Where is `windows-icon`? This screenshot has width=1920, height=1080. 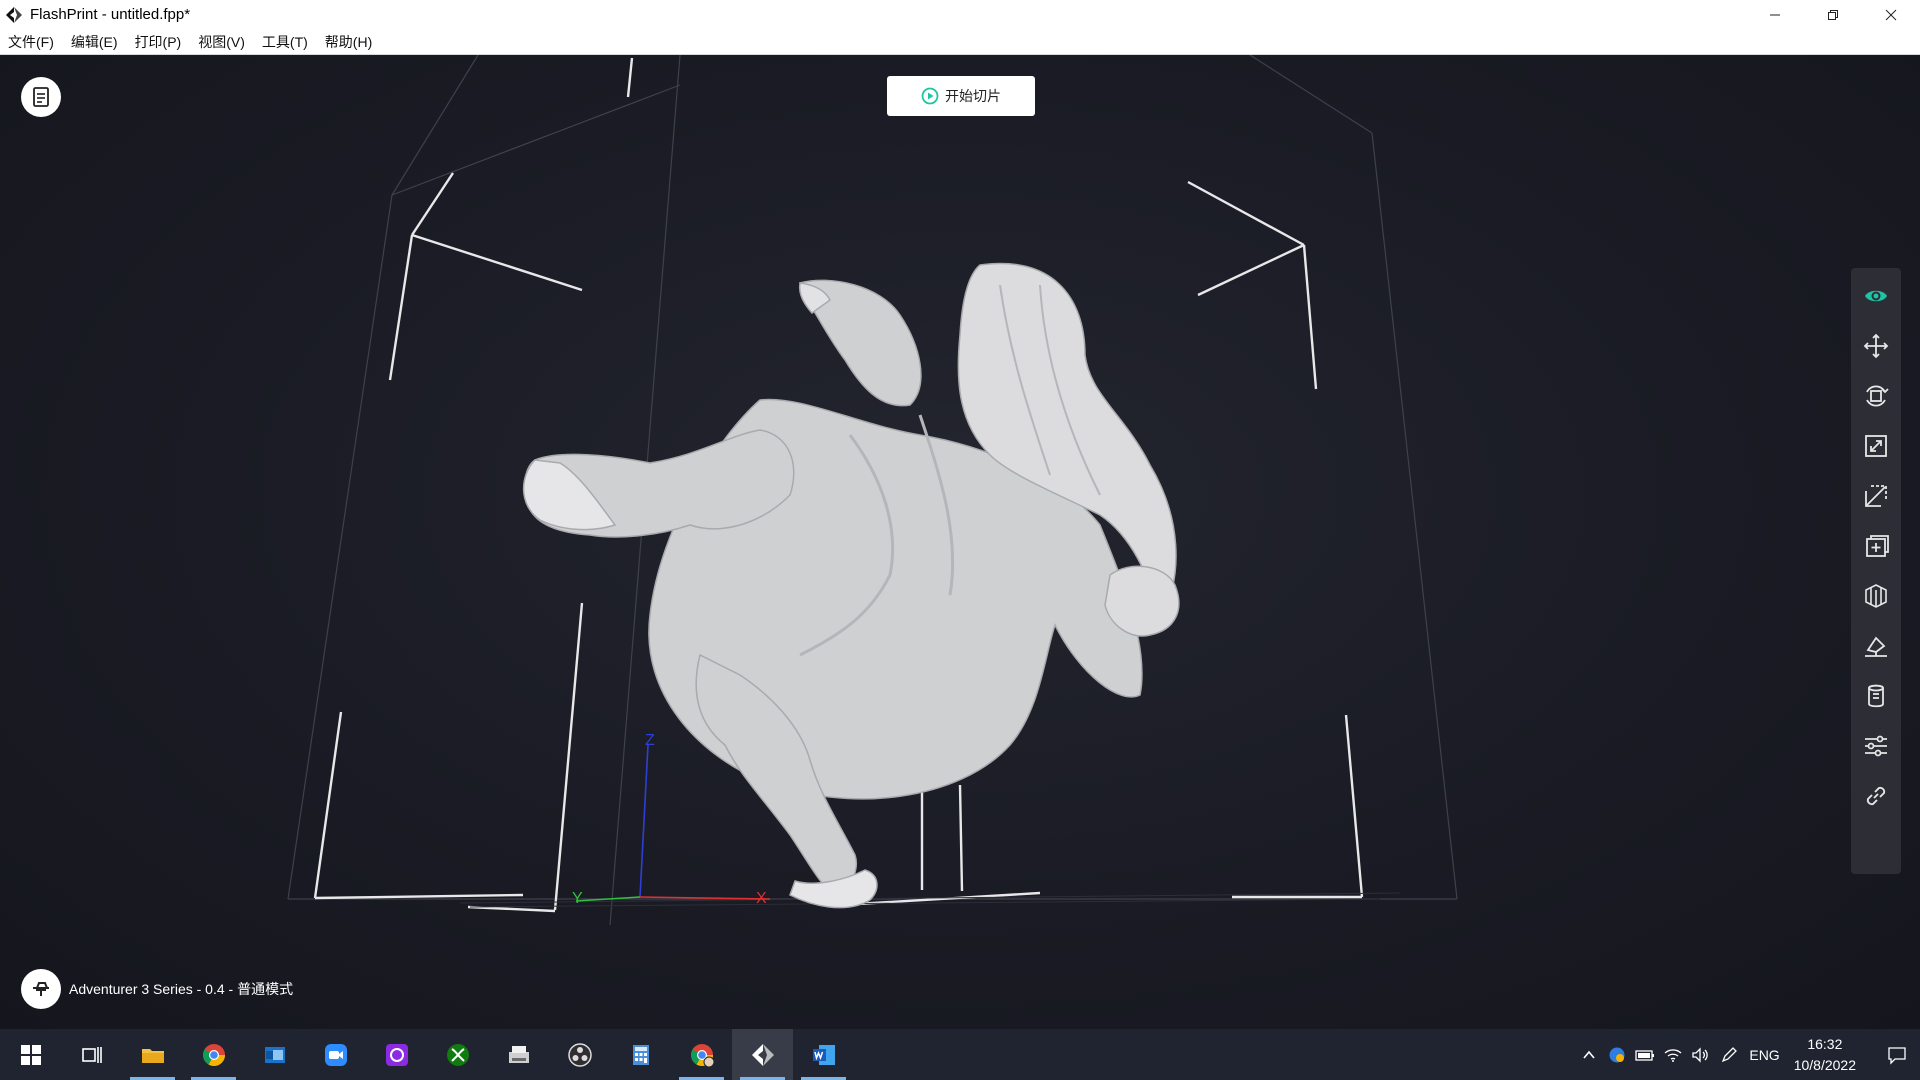
windows-icon is located at coordinates (30, 1054).